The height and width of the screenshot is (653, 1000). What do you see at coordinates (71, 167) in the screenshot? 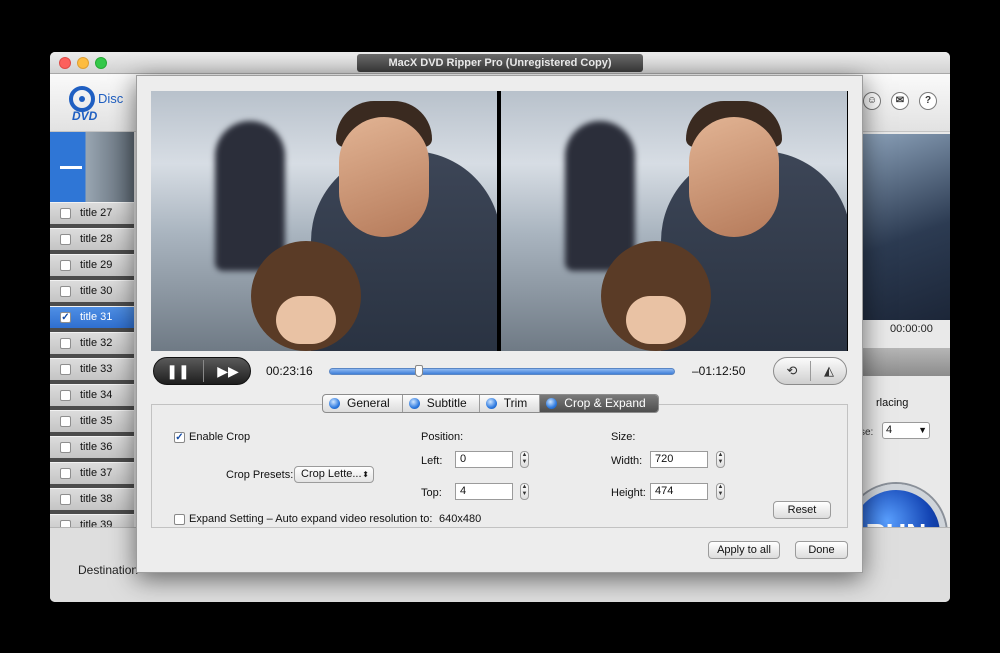
I see `collapse-icon` at bounding box center [71, 167].